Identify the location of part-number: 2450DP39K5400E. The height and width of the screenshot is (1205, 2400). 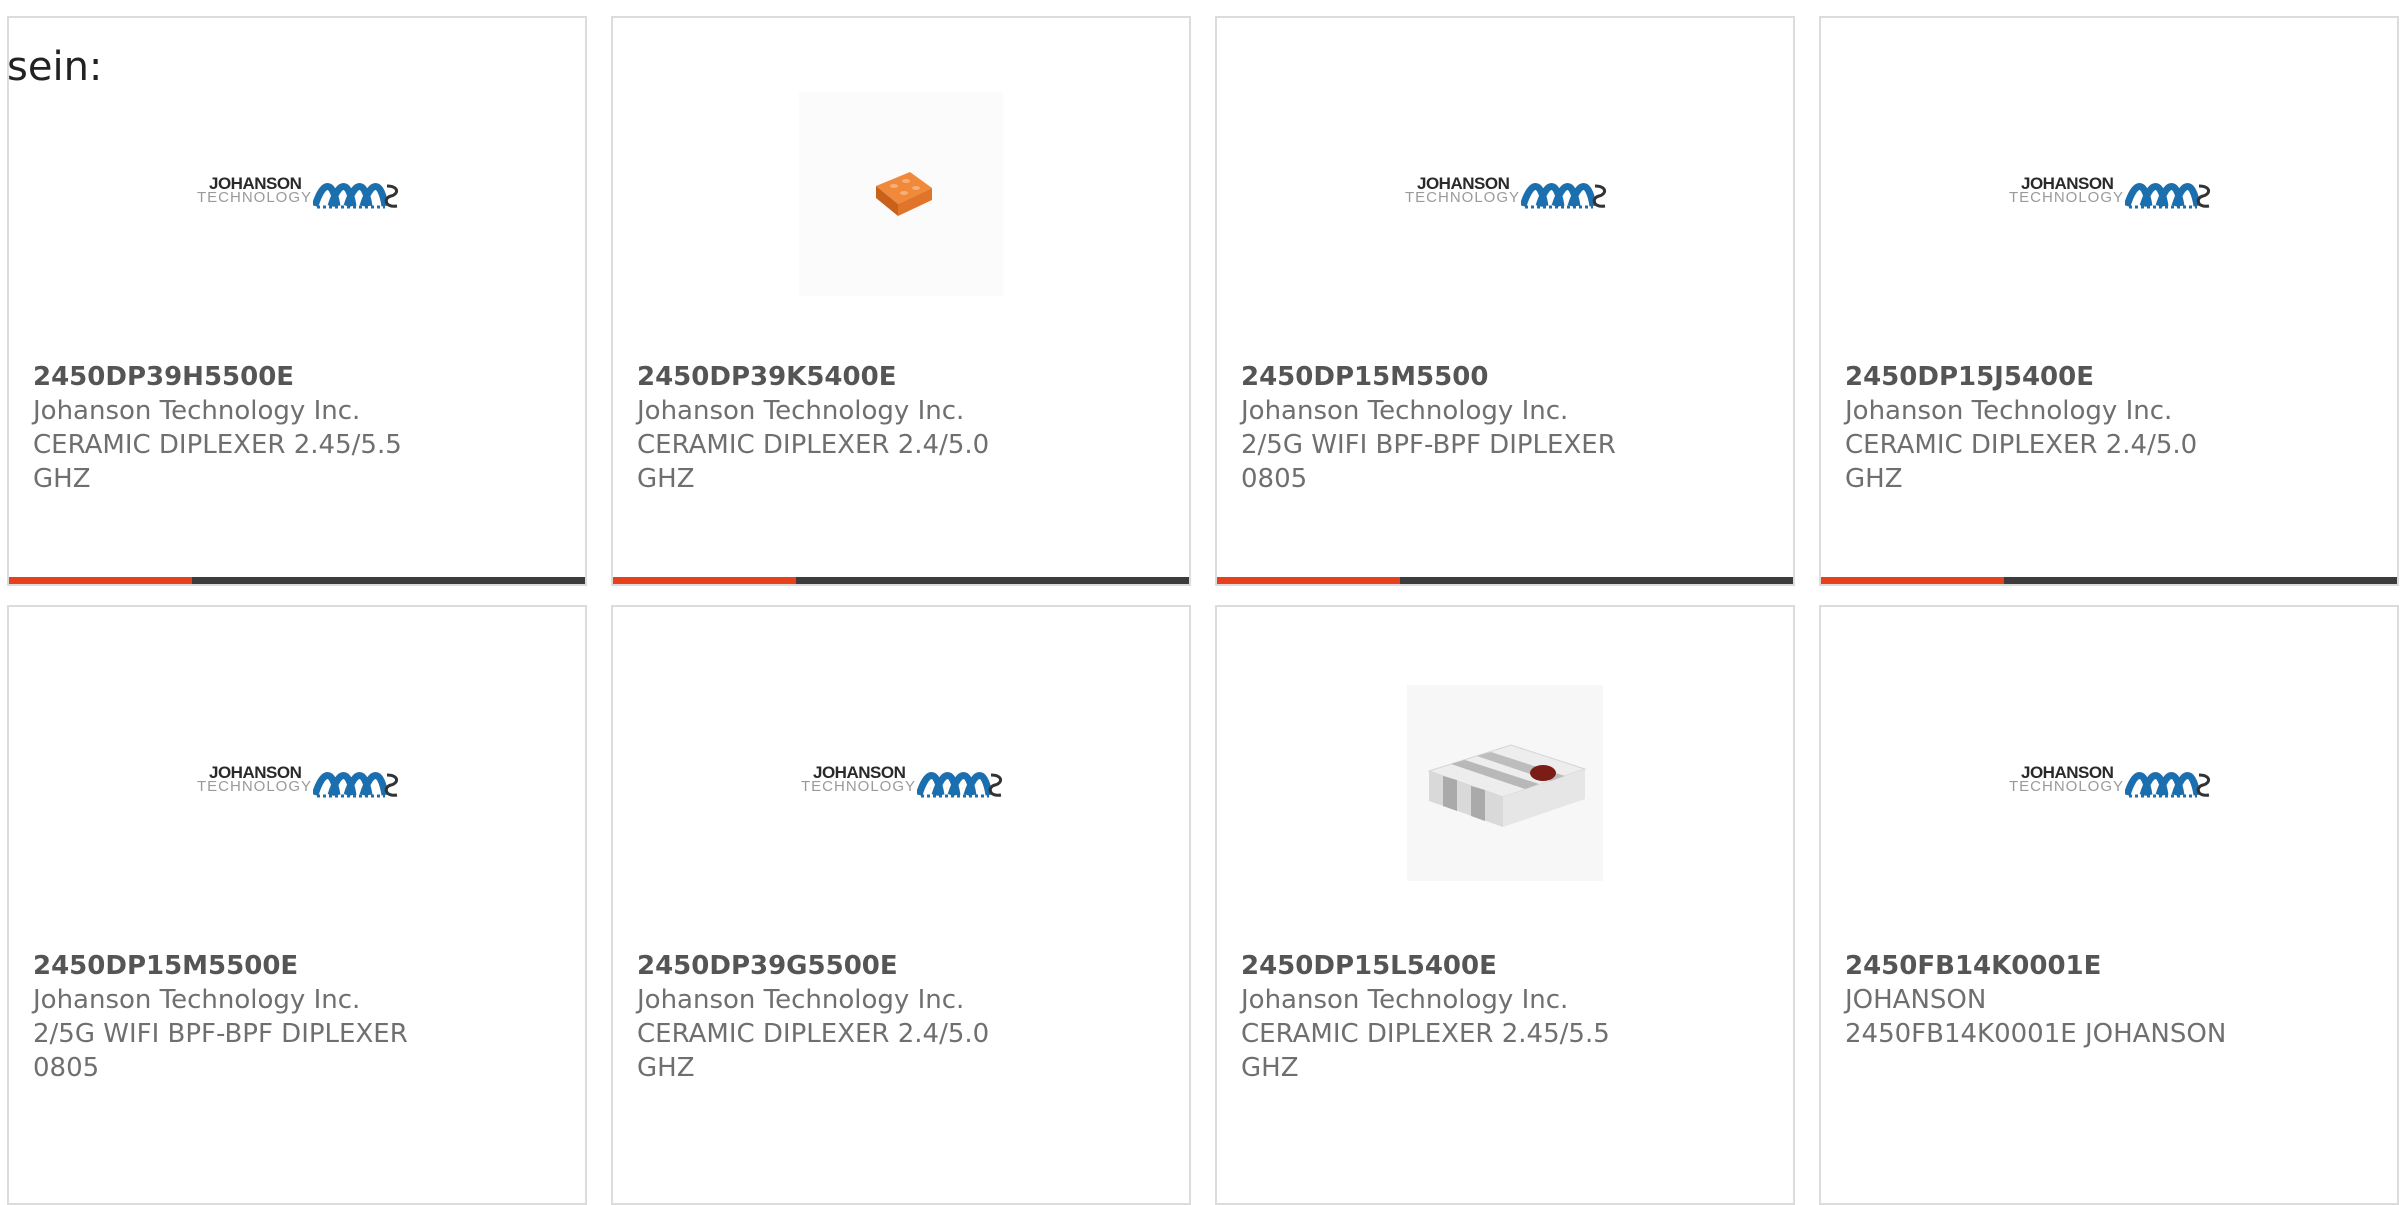
(872, 377).